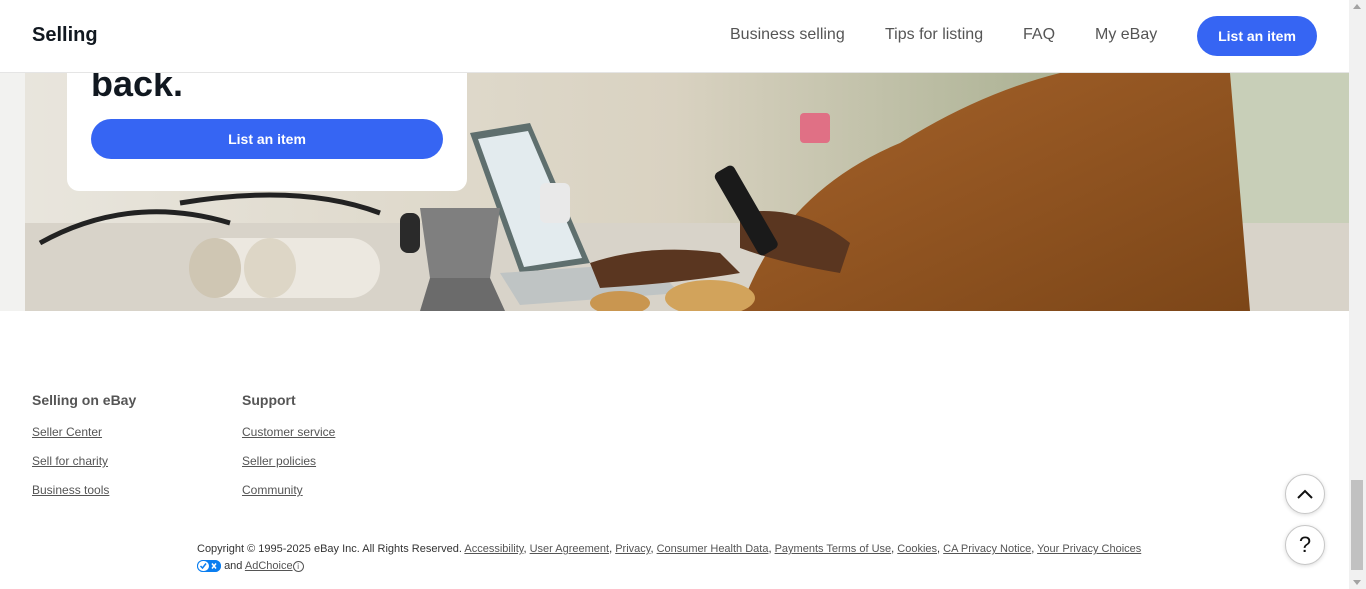 This screenshot has height=589, width=1366. I want to click on scroll-up-icon, so click(1357, 6).